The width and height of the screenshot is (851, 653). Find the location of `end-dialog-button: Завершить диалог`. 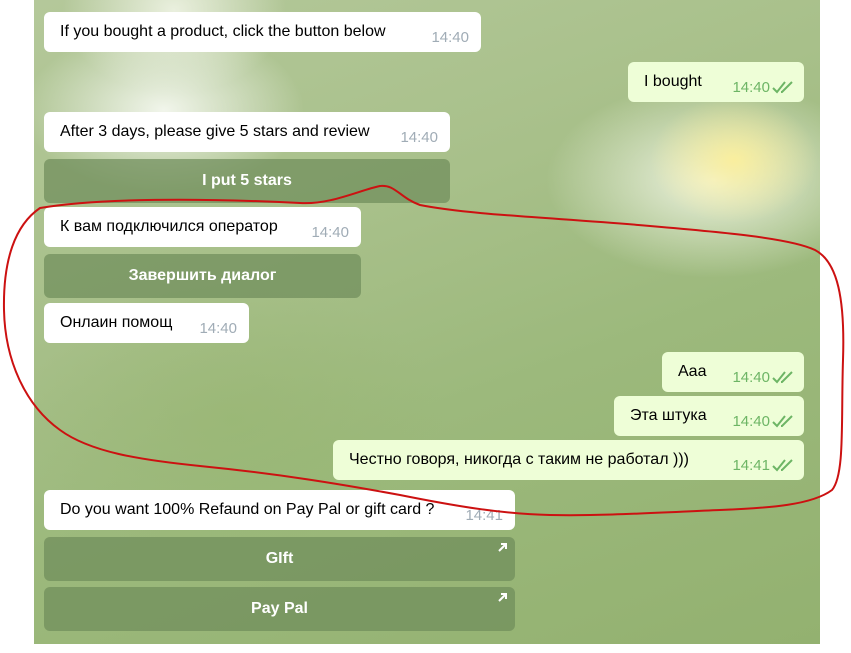

end-dialog-button: Завершить диалог is located at coordinates (202, 276).